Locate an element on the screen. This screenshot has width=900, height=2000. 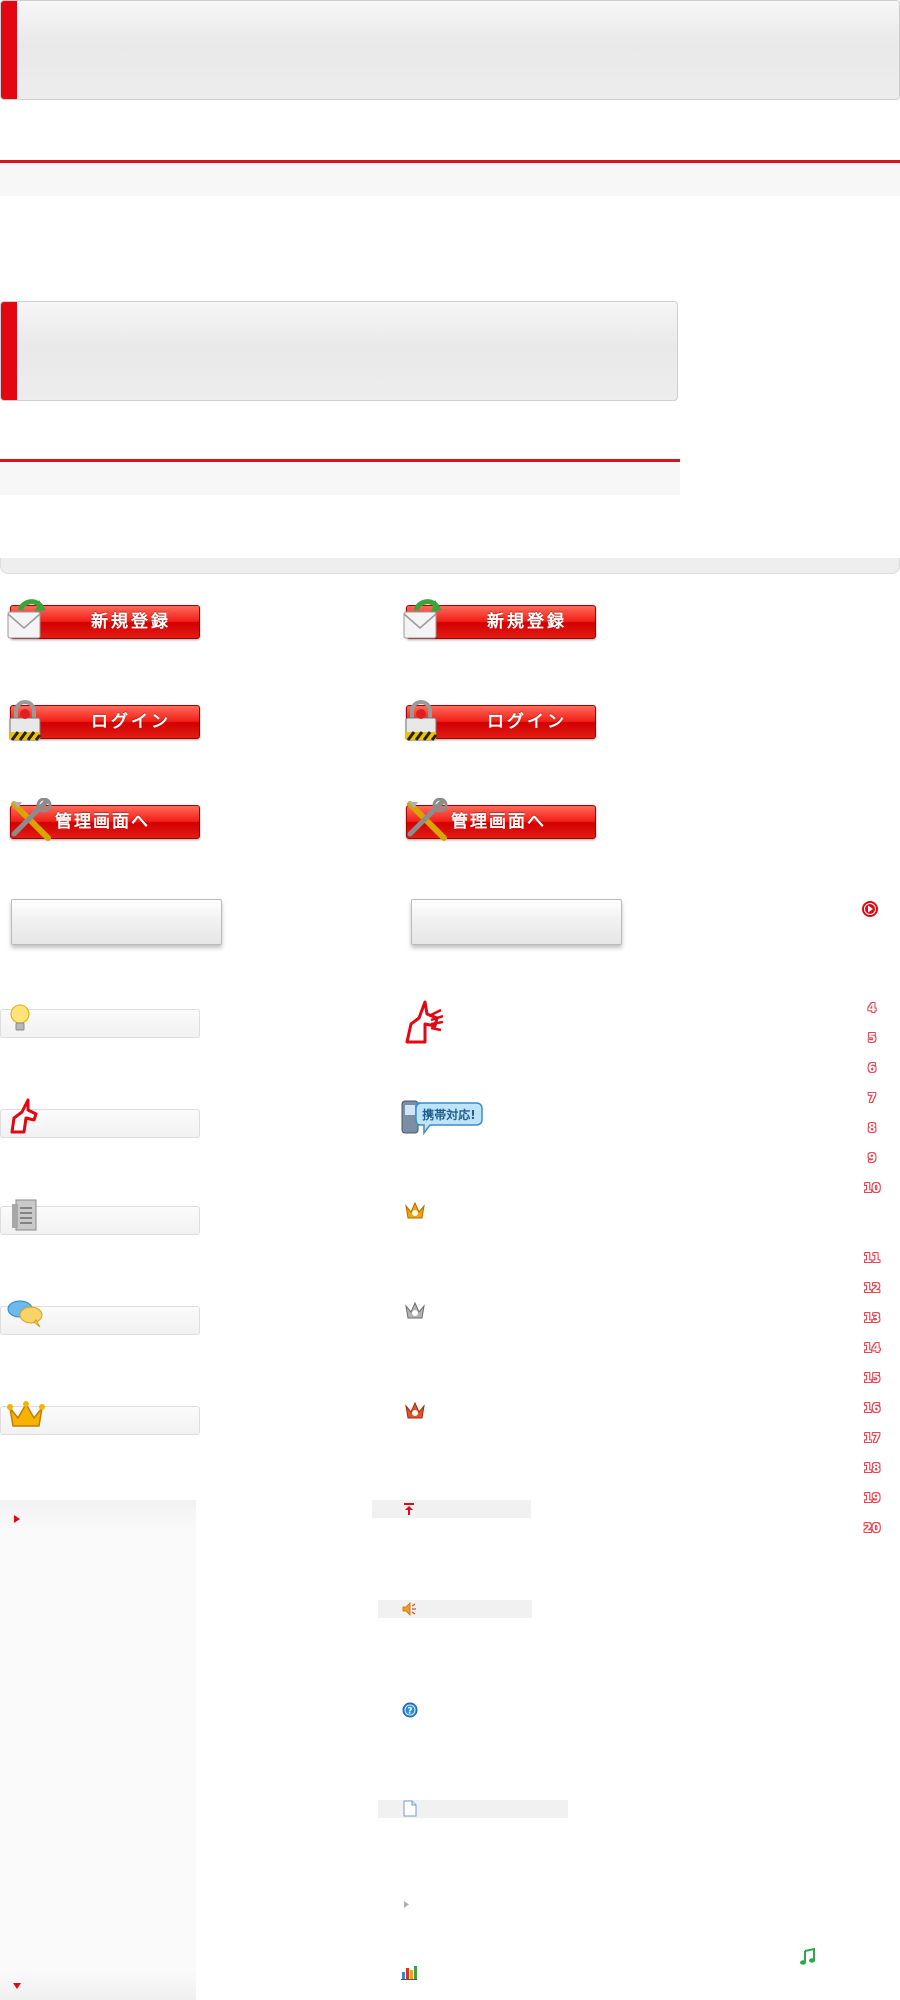
triangle-down-icon is located at coordinates (17, 1986).